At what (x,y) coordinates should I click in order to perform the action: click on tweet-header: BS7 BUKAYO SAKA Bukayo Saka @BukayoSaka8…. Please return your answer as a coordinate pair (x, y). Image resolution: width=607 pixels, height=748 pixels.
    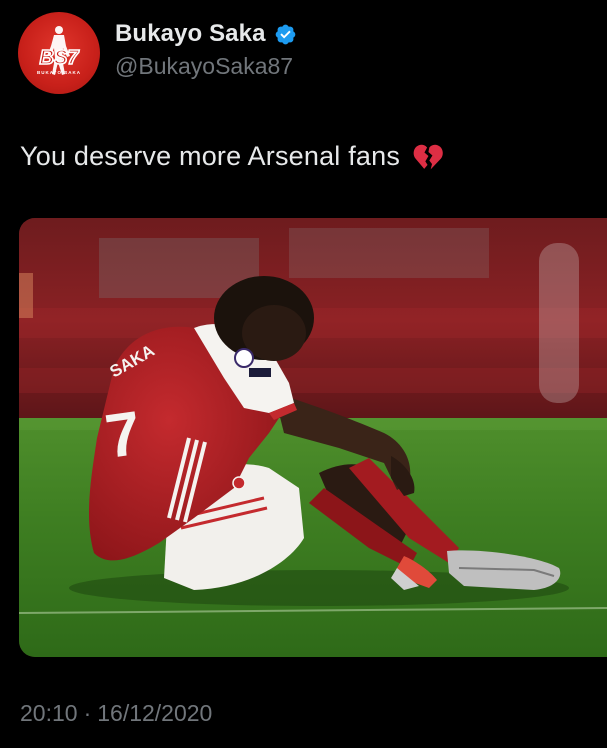
    Looking at the image, I should click on (157, 53).